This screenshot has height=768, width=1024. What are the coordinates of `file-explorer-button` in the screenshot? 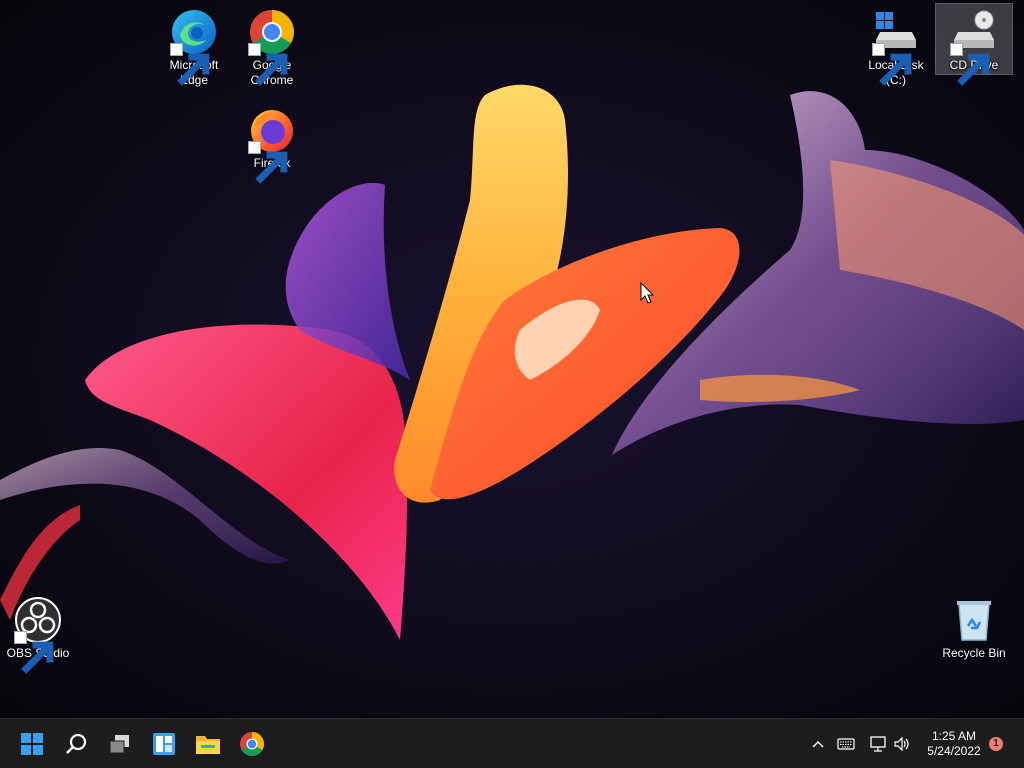 It's located at (208, 744).